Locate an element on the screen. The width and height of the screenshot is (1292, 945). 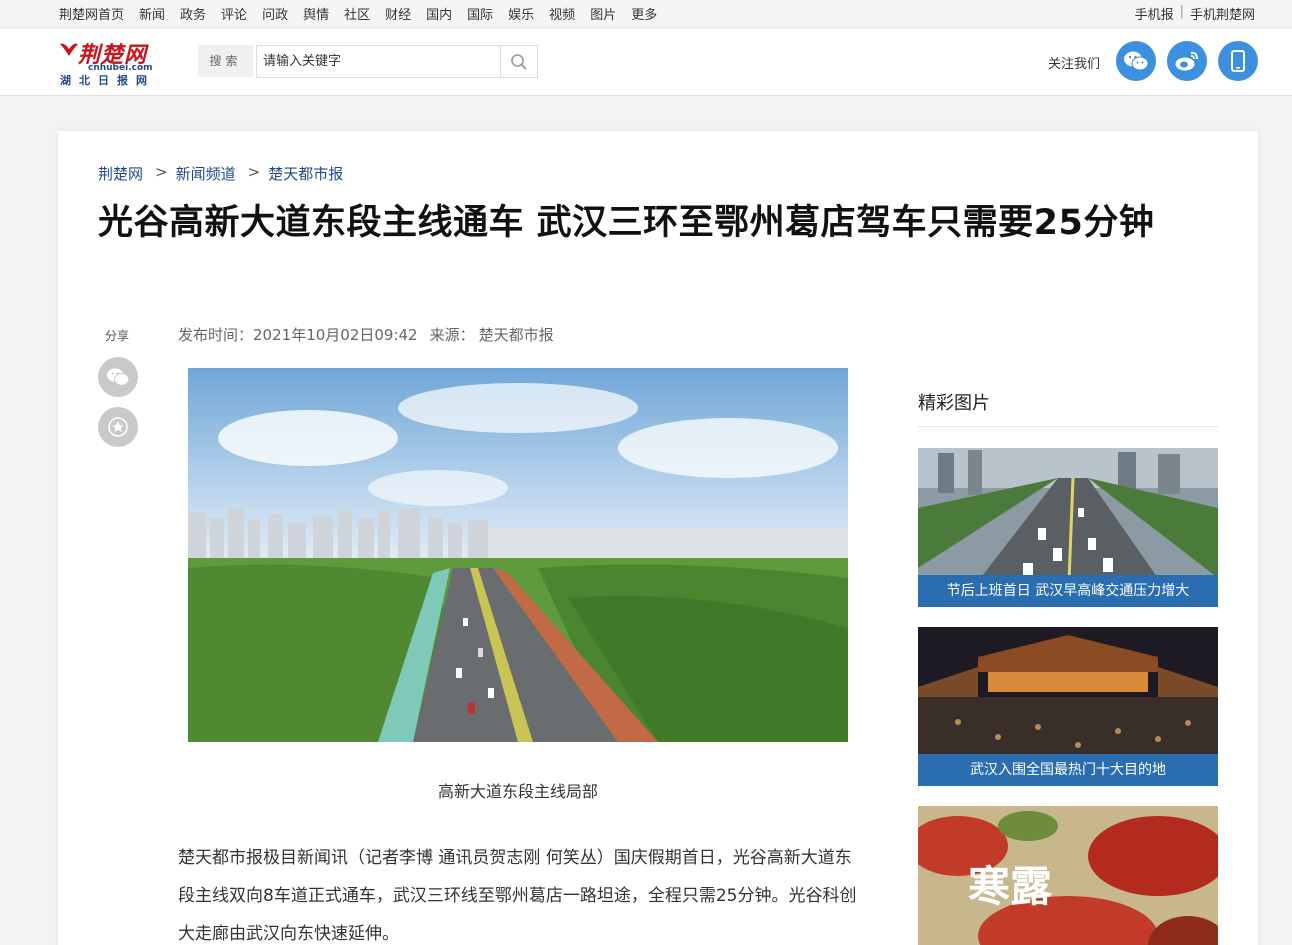
article-meta: 发布时间： 2021年10月02日09:42 来源： 楚天都市报 is located at coordinates (366, 334).